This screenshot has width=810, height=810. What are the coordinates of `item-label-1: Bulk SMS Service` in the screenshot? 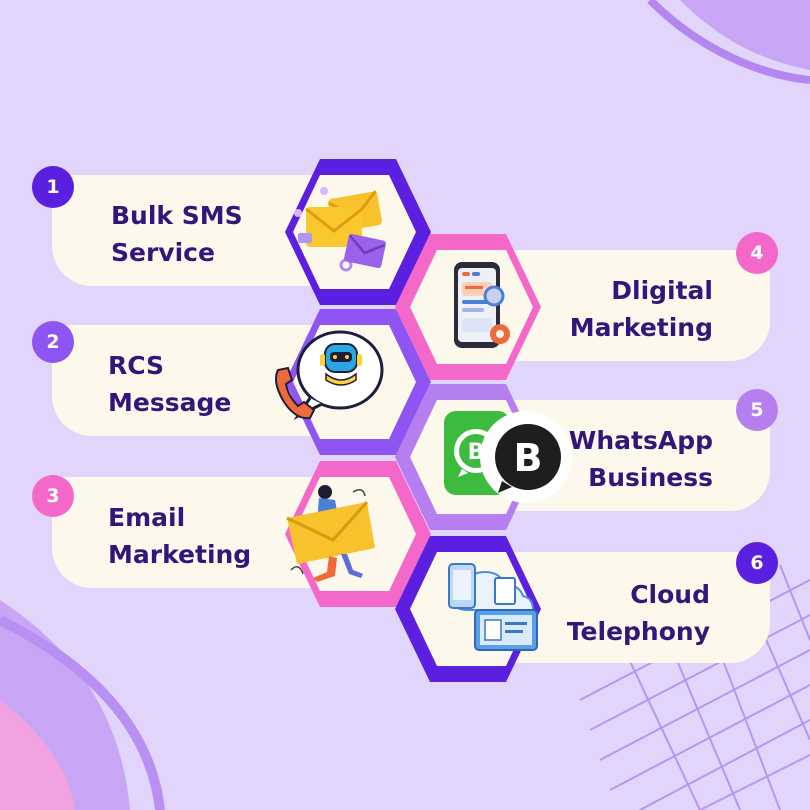 It's located at (177, 234).